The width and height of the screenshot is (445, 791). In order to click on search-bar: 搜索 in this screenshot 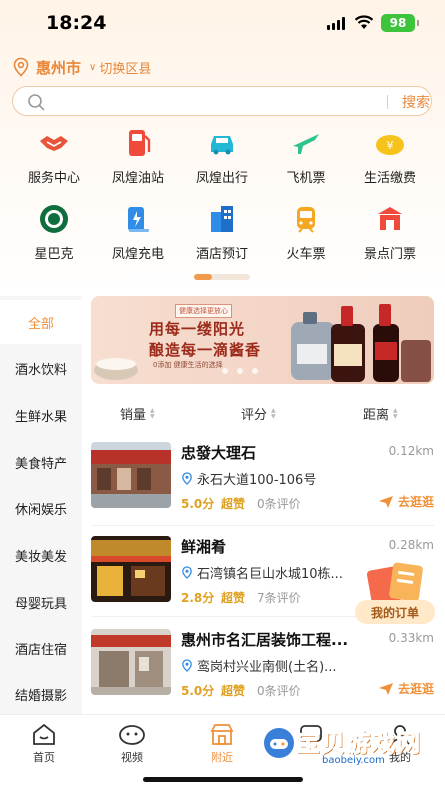, I will do `click(222, 101)`.